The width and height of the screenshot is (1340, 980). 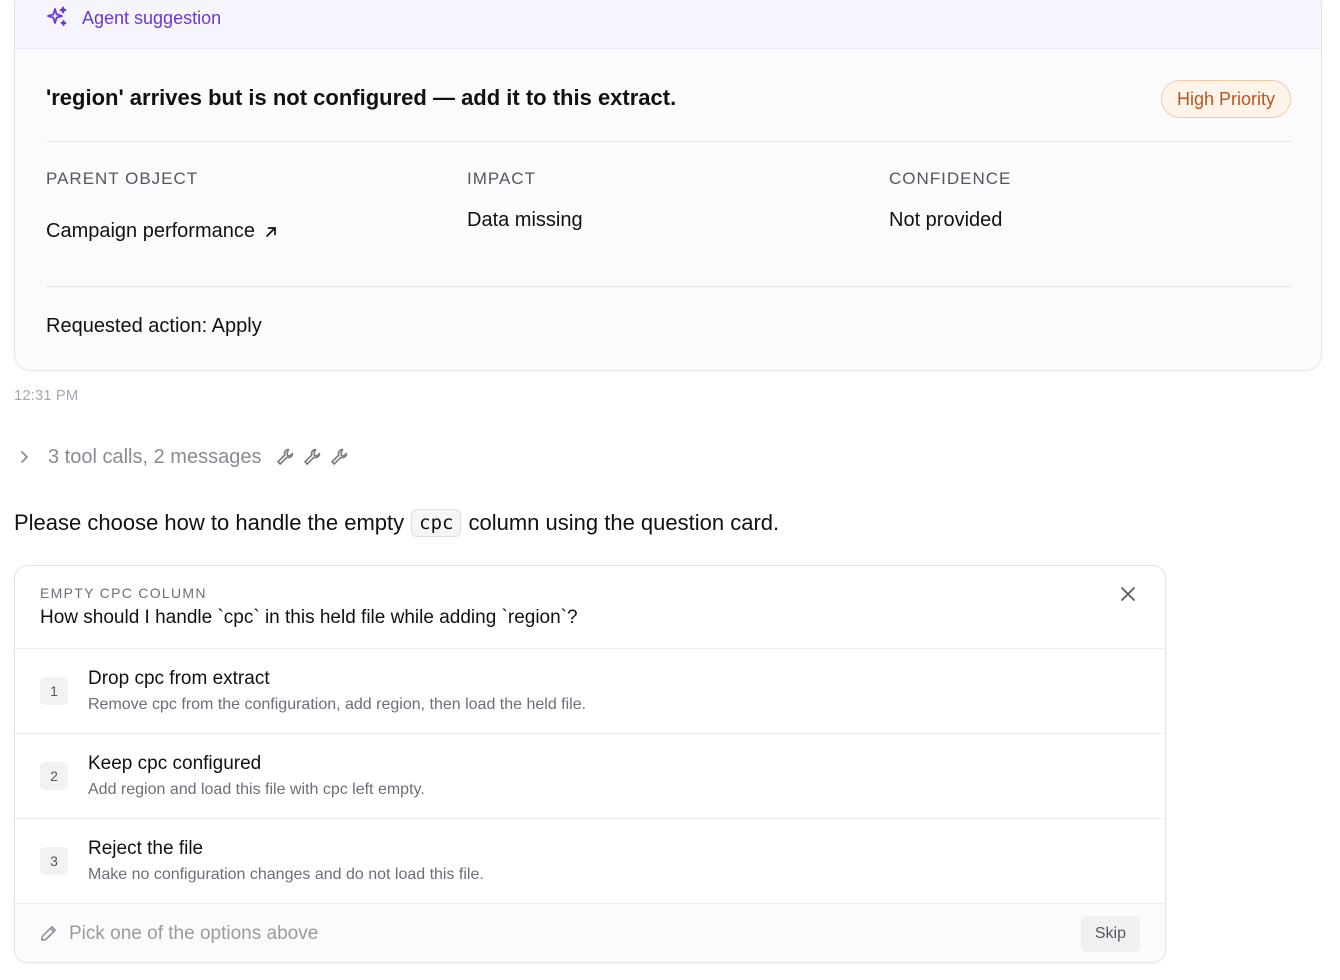 What do you see at coordinates (271, 232) in the screenshot?
I see `external-link-icon` at bounding box center [271, 232].